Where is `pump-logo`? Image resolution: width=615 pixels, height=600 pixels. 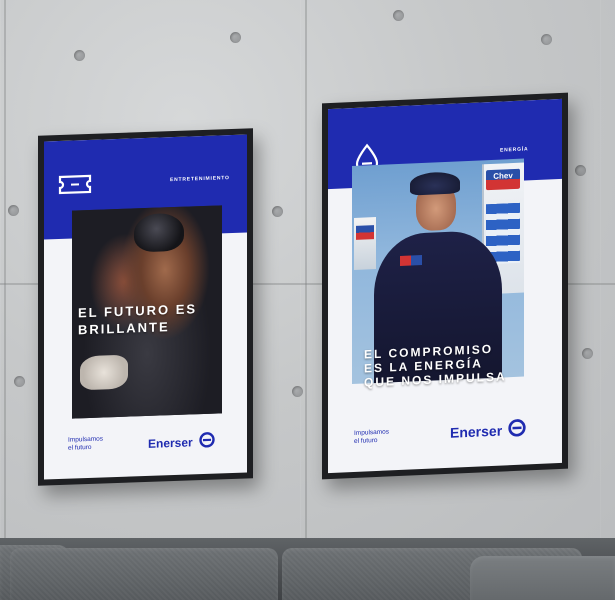
pump-logo is located at coordinates (365, 232).